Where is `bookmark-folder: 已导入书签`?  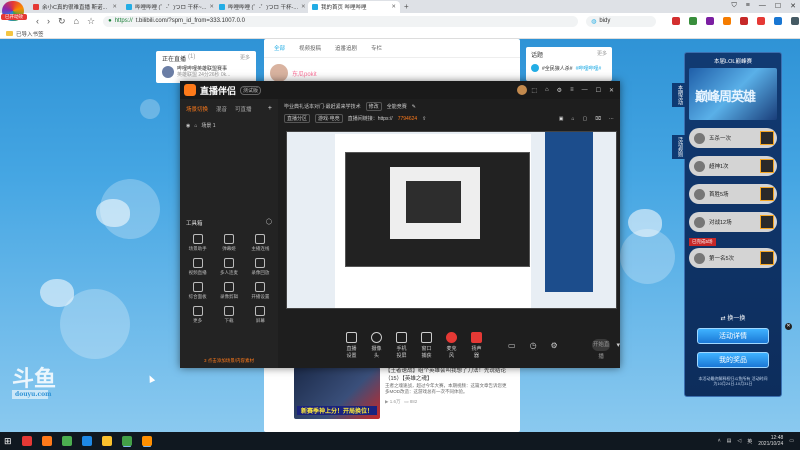 bookmark-folder: 已导入书签 is located at coordinates (30, 34).